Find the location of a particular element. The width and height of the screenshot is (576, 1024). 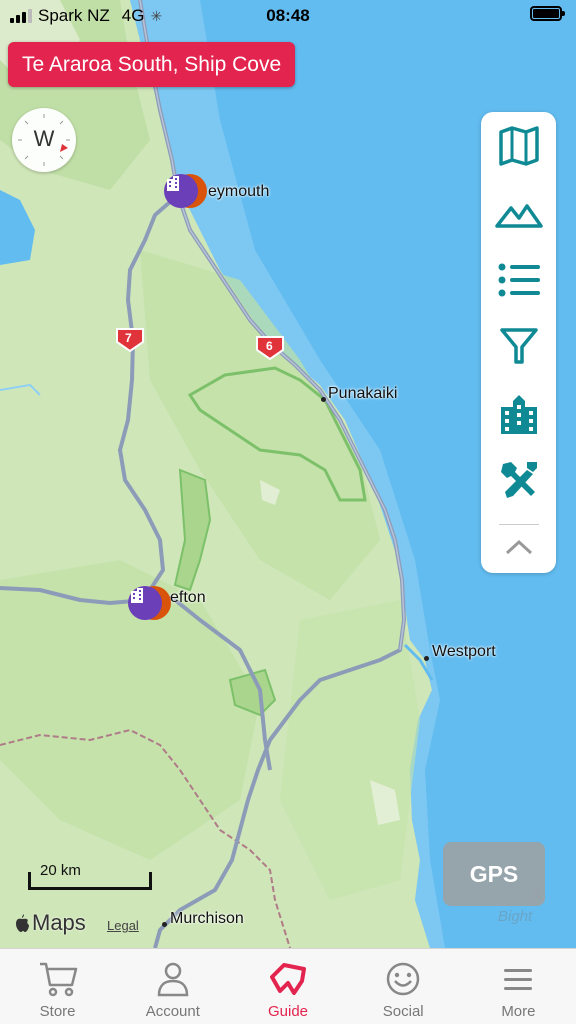

list-button is located at coordinates (518, 280).